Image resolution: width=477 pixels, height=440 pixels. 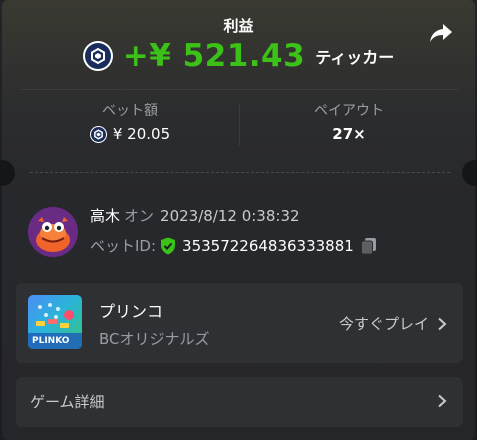 I want to click on payout-value: 27×, so click(x=349, y=134).